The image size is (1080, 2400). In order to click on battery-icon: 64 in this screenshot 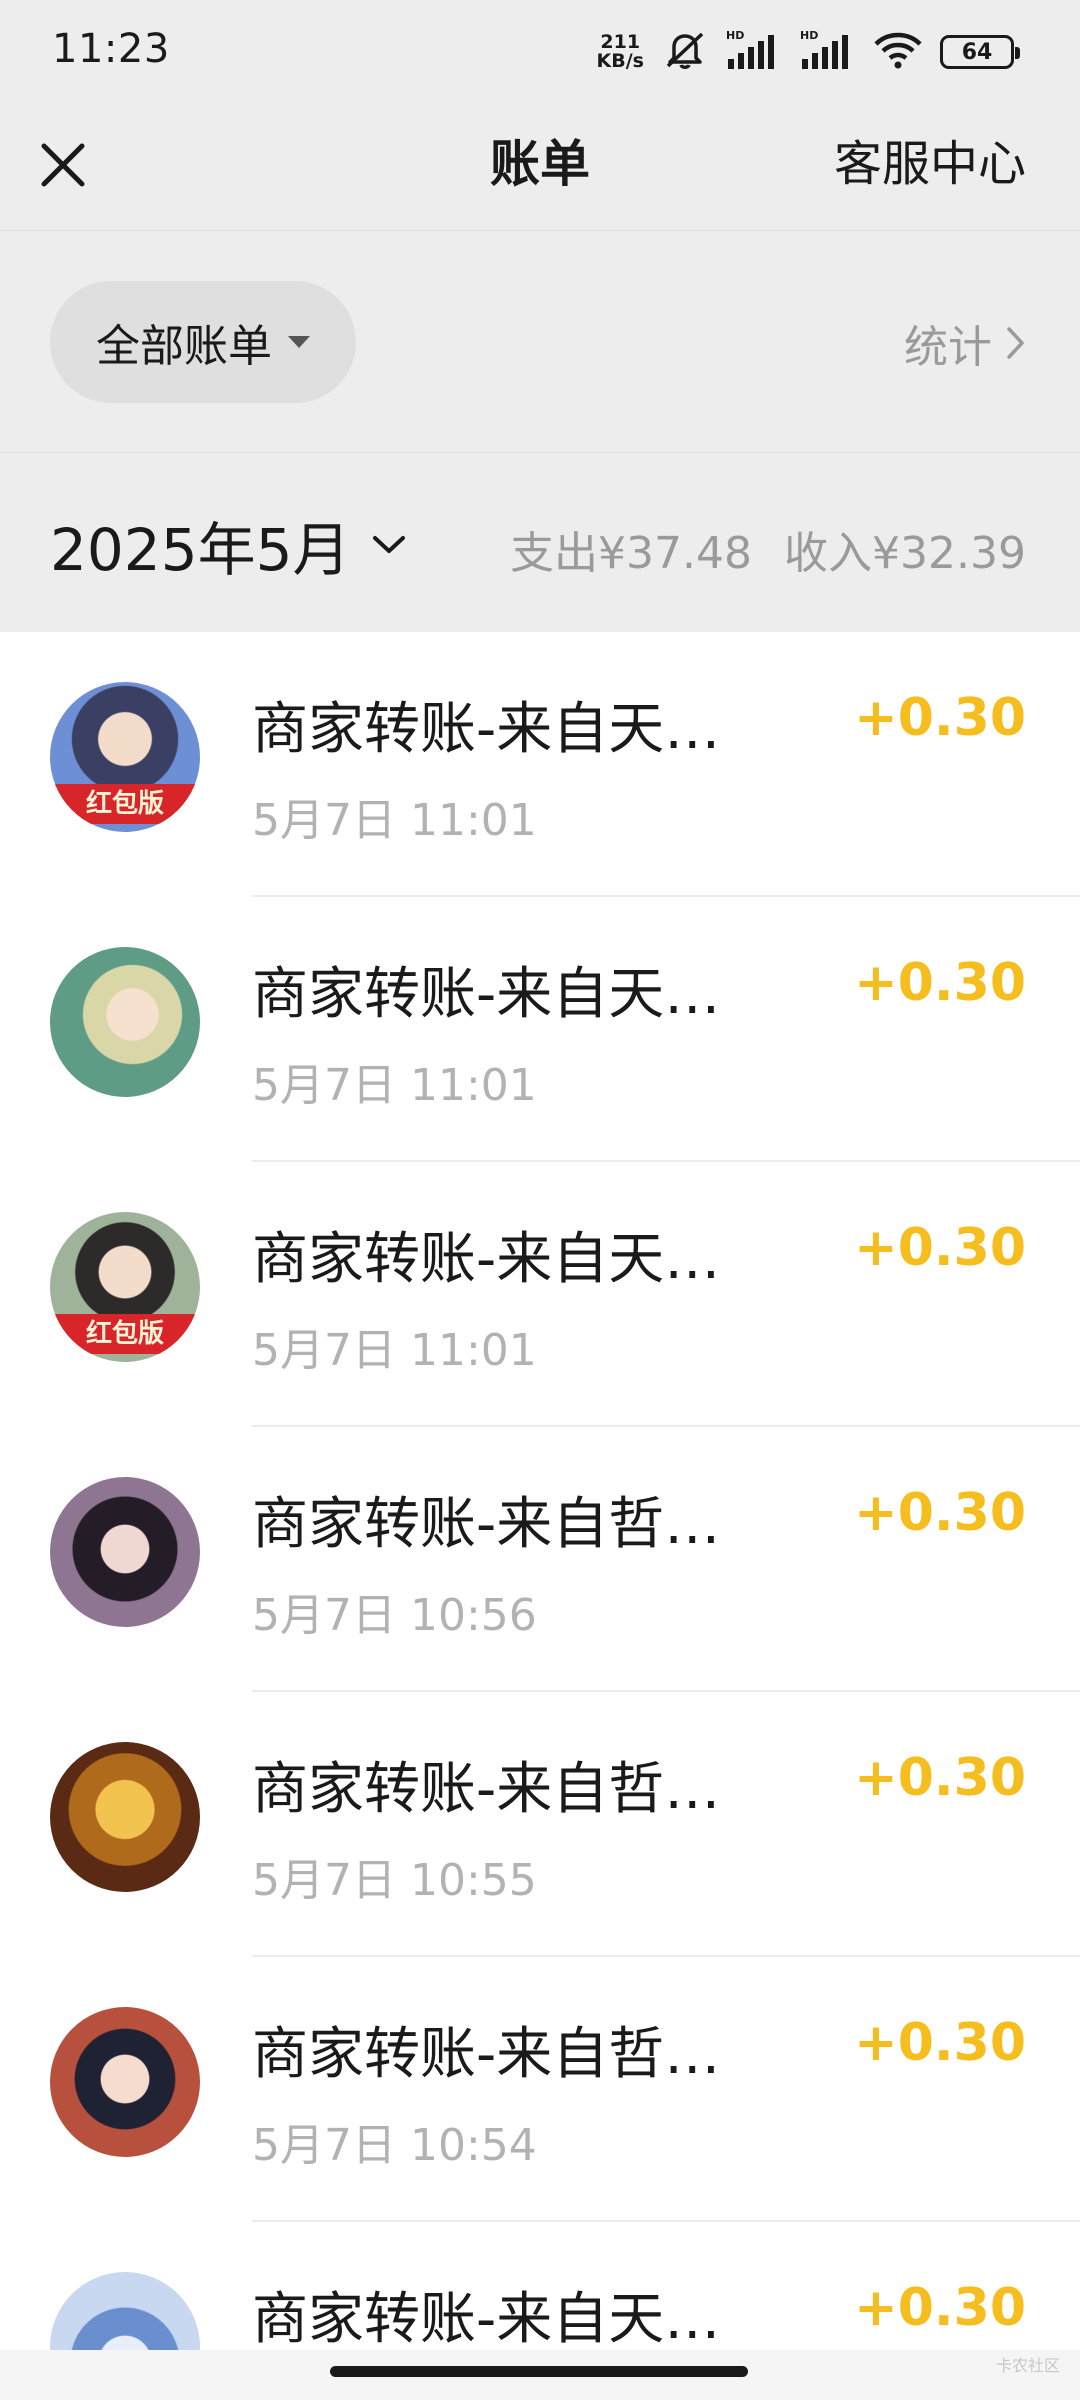, I will do `click(980, 52)`.